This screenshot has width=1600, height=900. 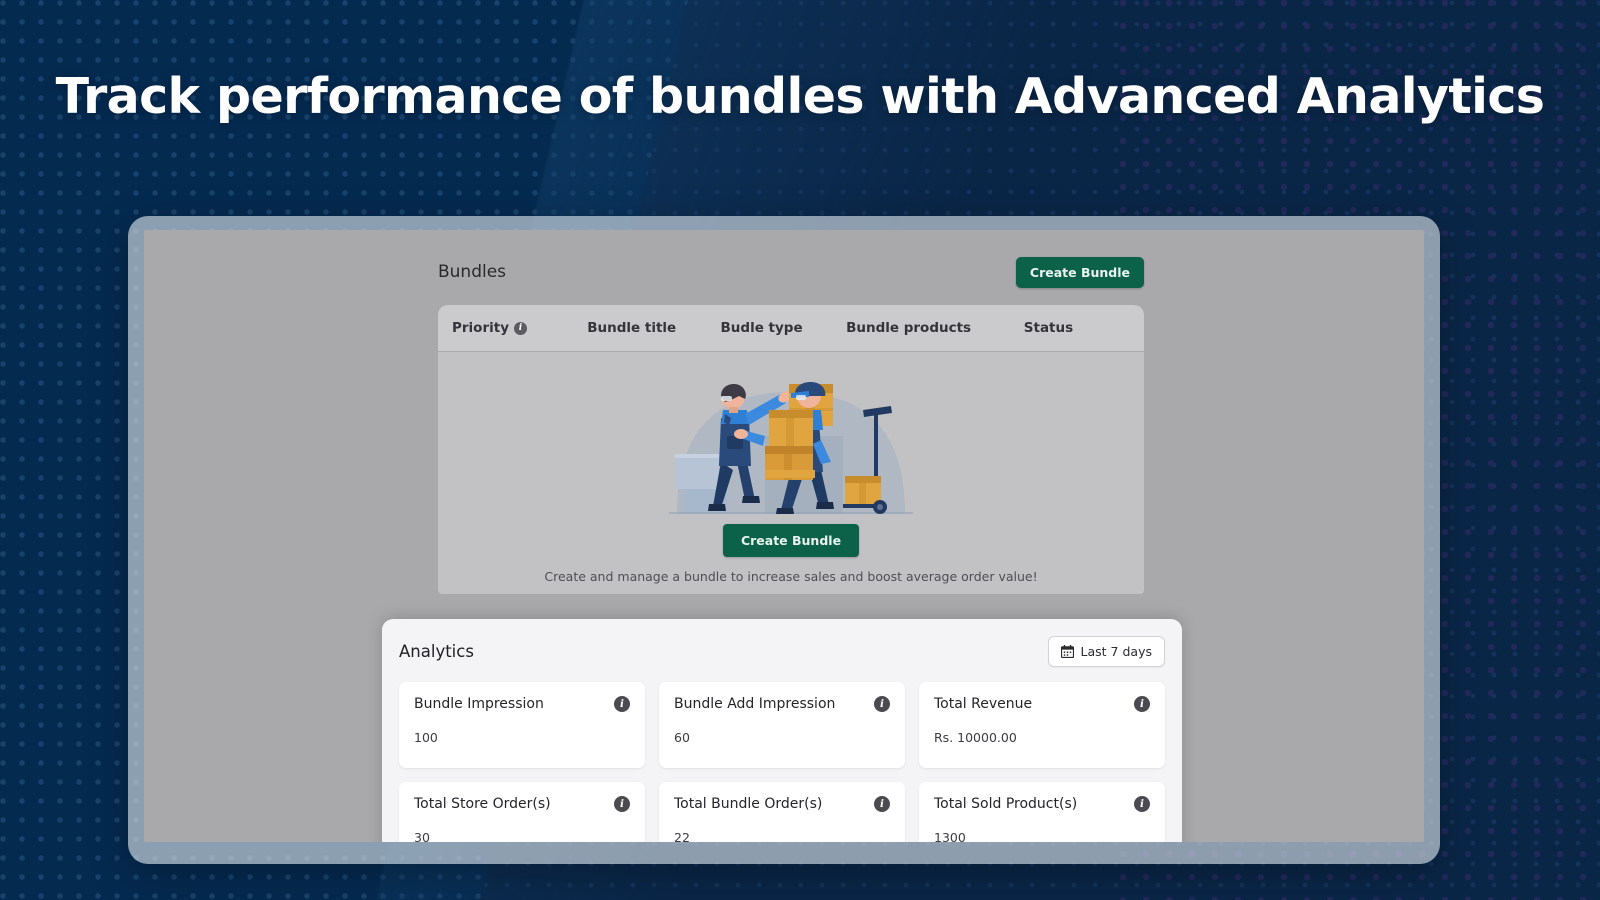 I want to click on empty-state-cta-wrapper: Create Bundle, so click(x=791, y=540).